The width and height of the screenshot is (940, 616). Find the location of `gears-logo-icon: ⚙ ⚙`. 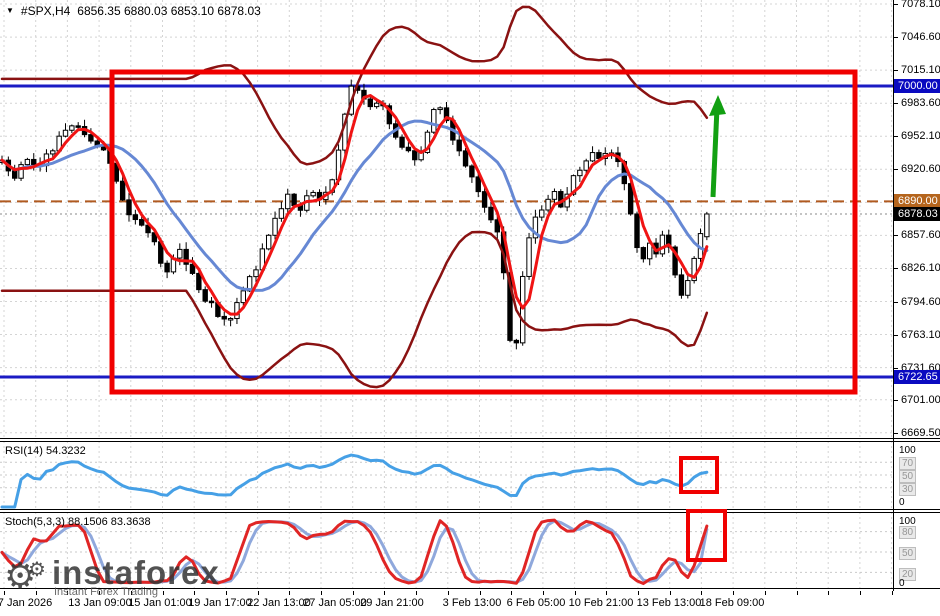

gears-logo-icon: ⚙ ⚙ is located at coordinates (25, 575).